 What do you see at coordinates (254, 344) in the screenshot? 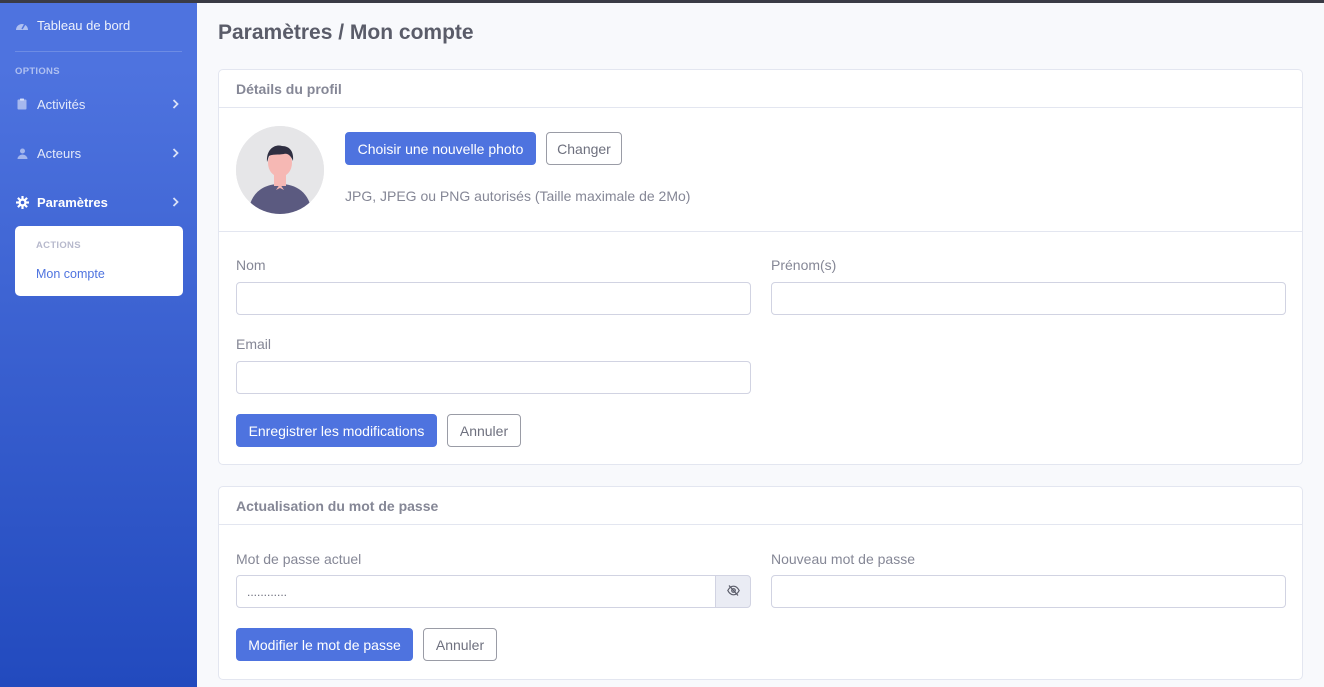
I see `email-label: Email` at bounding box center [254, 344].